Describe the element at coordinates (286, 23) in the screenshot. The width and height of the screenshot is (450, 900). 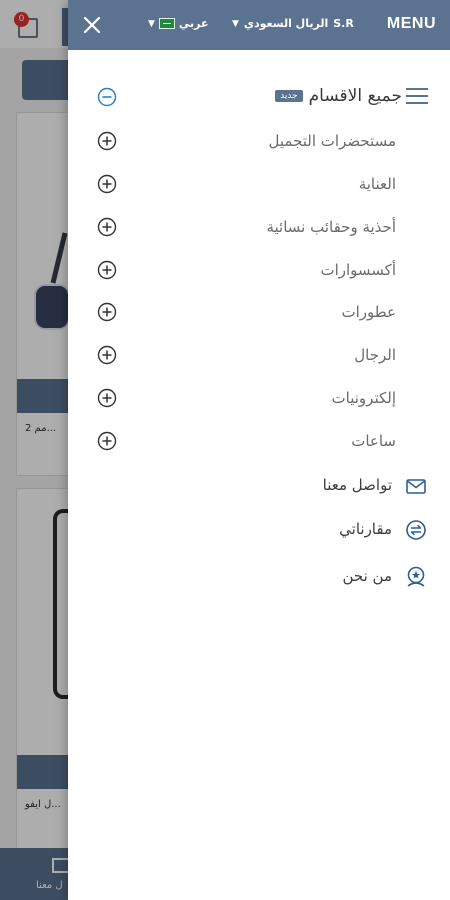
I see `currency-name: الريال السعودي` at that location.